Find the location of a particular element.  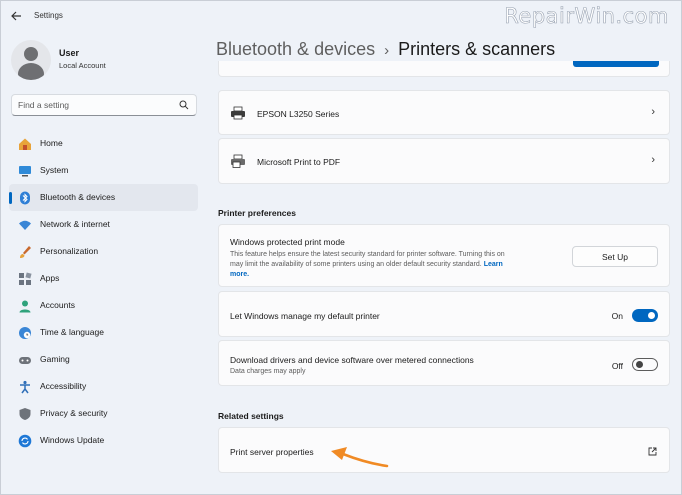

sidebar-item-windows-update: Windows Update is located at coordinates (103, 440).